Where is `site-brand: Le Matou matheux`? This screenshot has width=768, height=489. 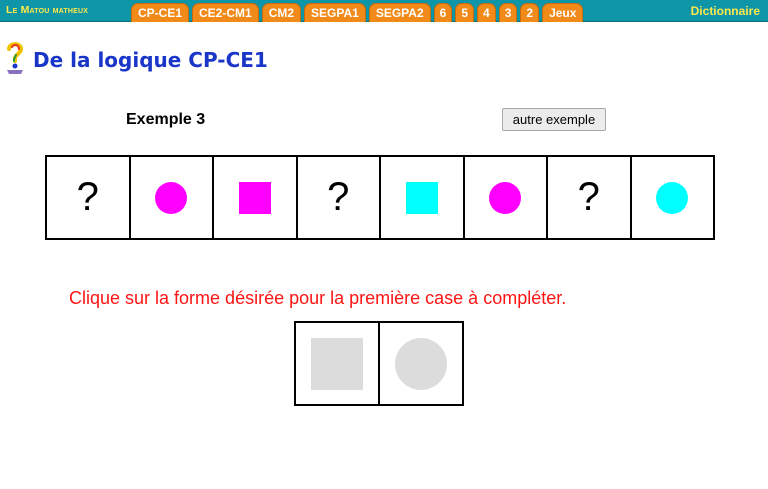 site-brand: Le Matou matheux is located at coordinates (47, 10).